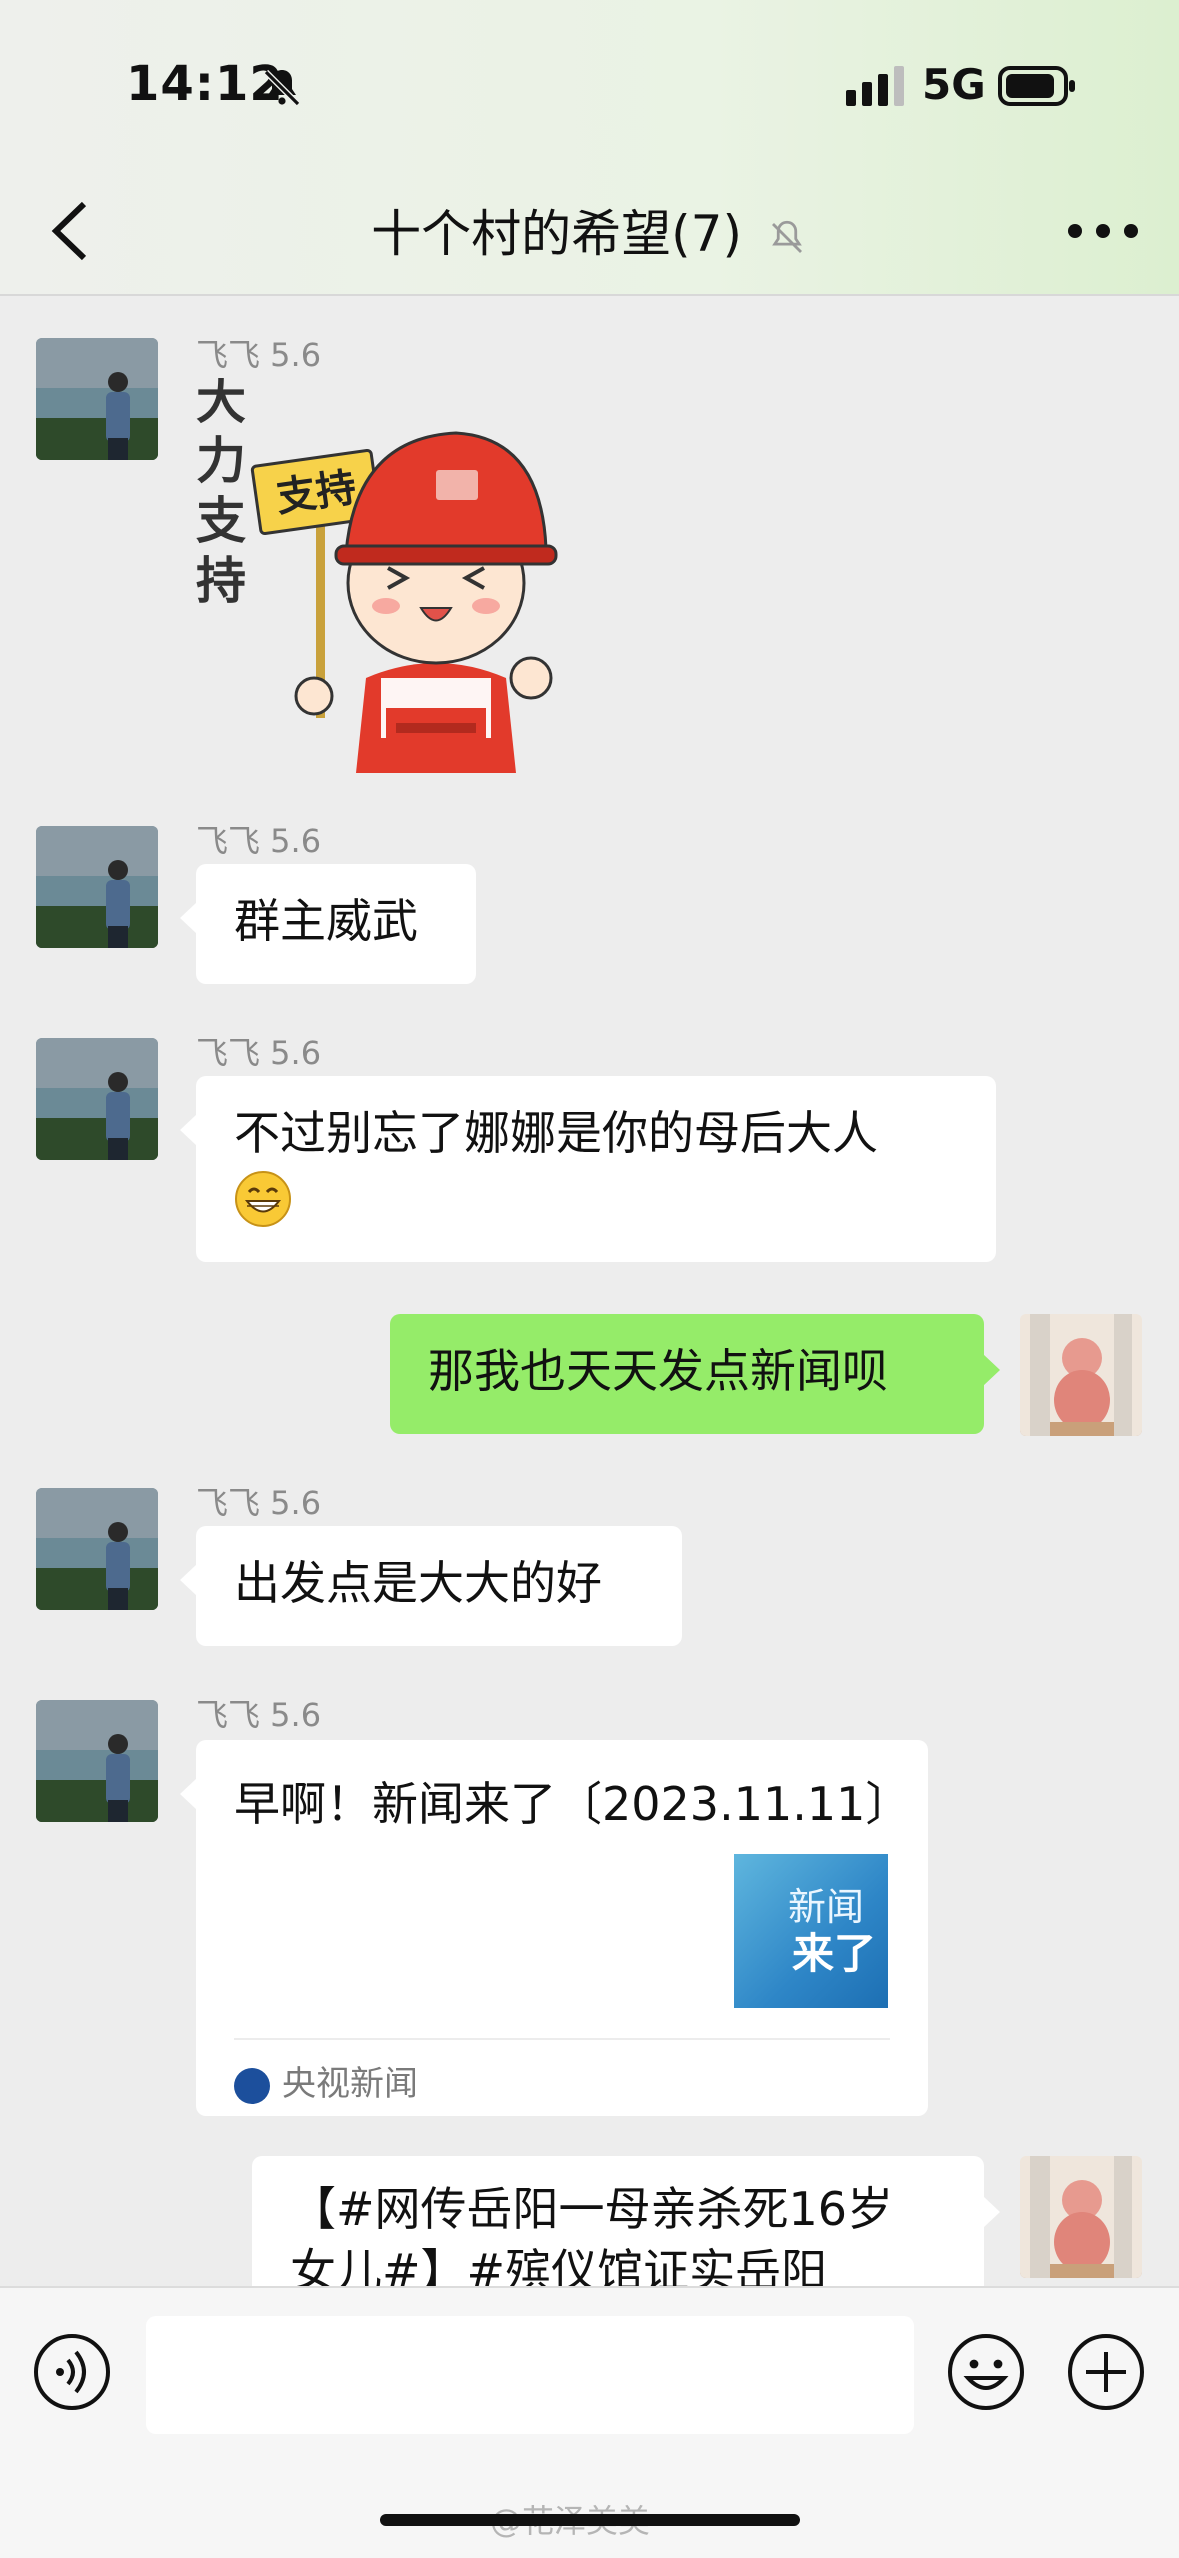 This screenshot has height=2558, width=1179. What do you see at coordinates (1106, 2372) in the screenshot?
I see `plus-icon` at bounding box center [1106, 2372].